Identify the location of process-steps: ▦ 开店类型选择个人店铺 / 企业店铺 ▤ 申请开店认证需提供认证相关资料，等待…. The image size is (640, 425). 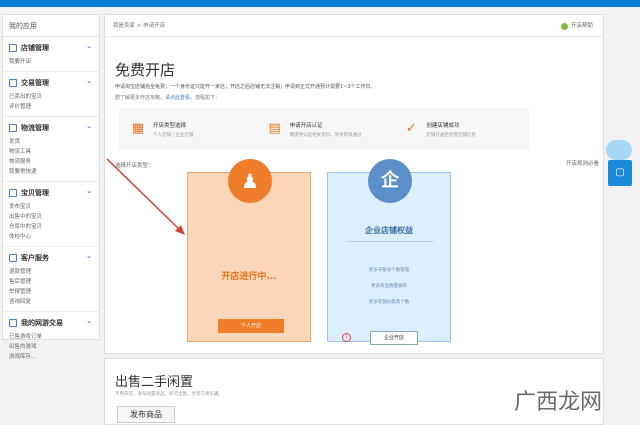
(324, 129).